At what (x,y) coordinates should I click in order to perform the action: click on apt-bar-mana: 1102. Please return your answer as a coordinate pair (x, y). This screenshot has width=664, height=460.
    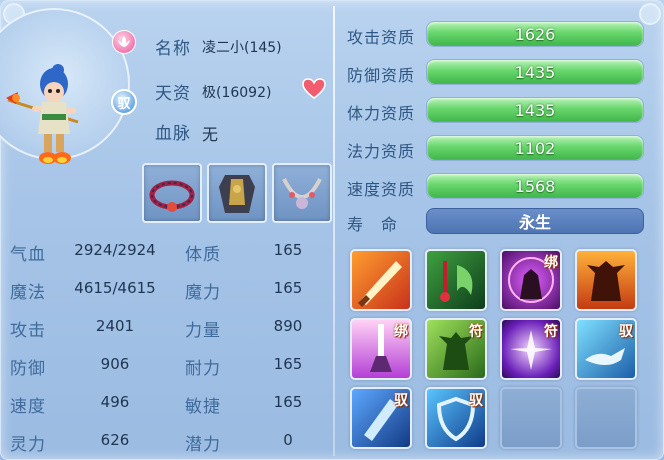
    Looking at the image, I should click on (535, 148).